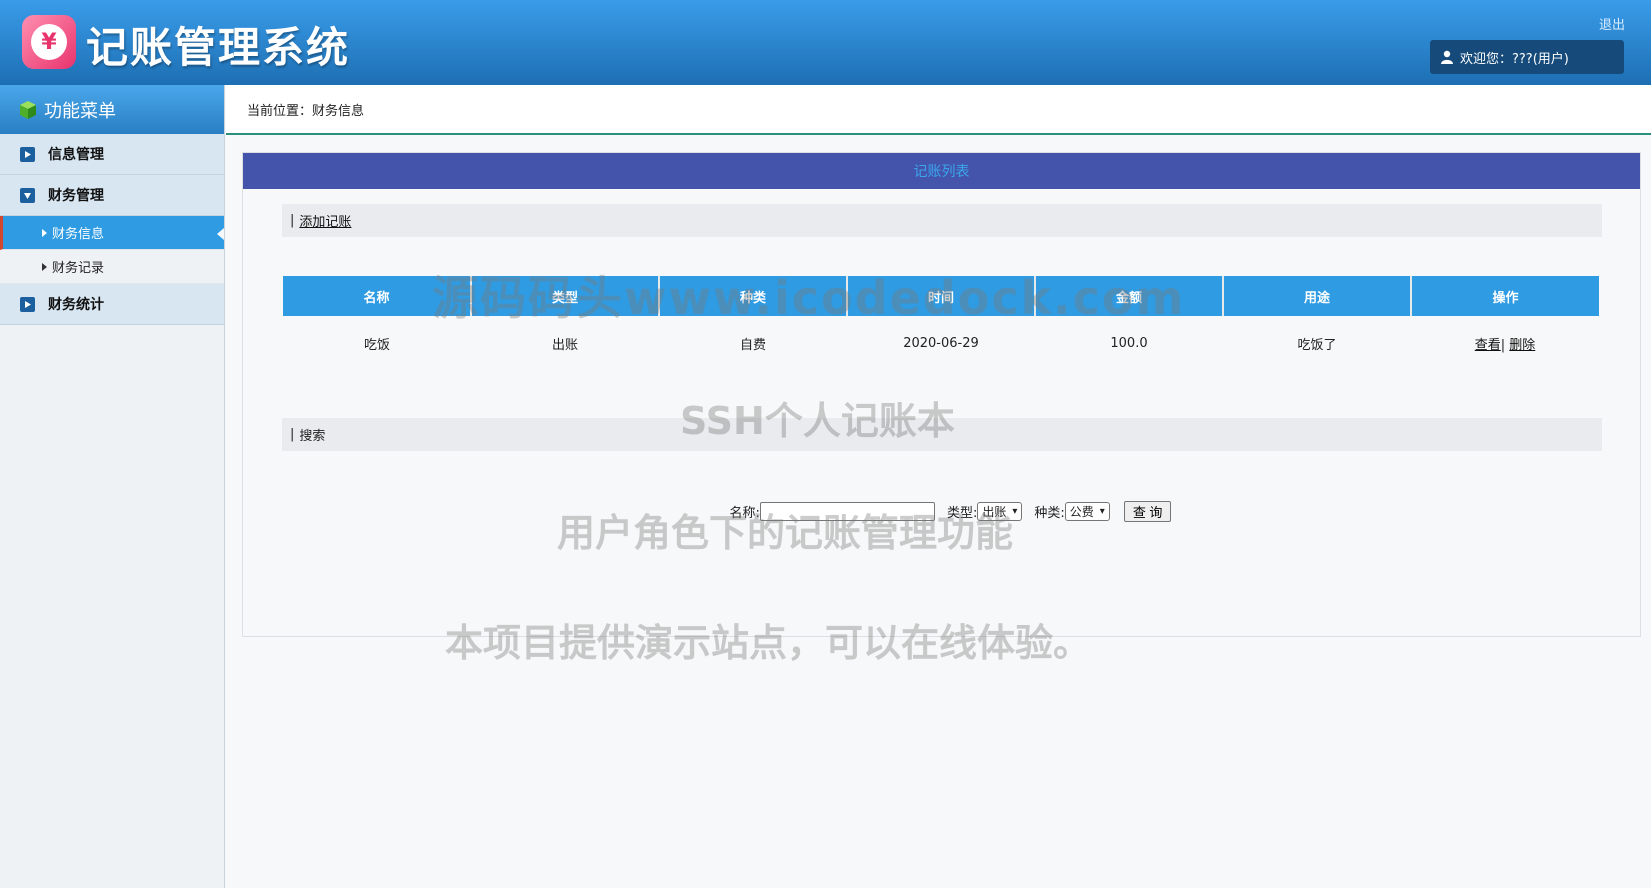 The width and height of the screenshot is (1651, 888). Describe the element at coordinates (80, 111) in the screenshot. I see `menu-heading-label: 功能菜单` at that location.